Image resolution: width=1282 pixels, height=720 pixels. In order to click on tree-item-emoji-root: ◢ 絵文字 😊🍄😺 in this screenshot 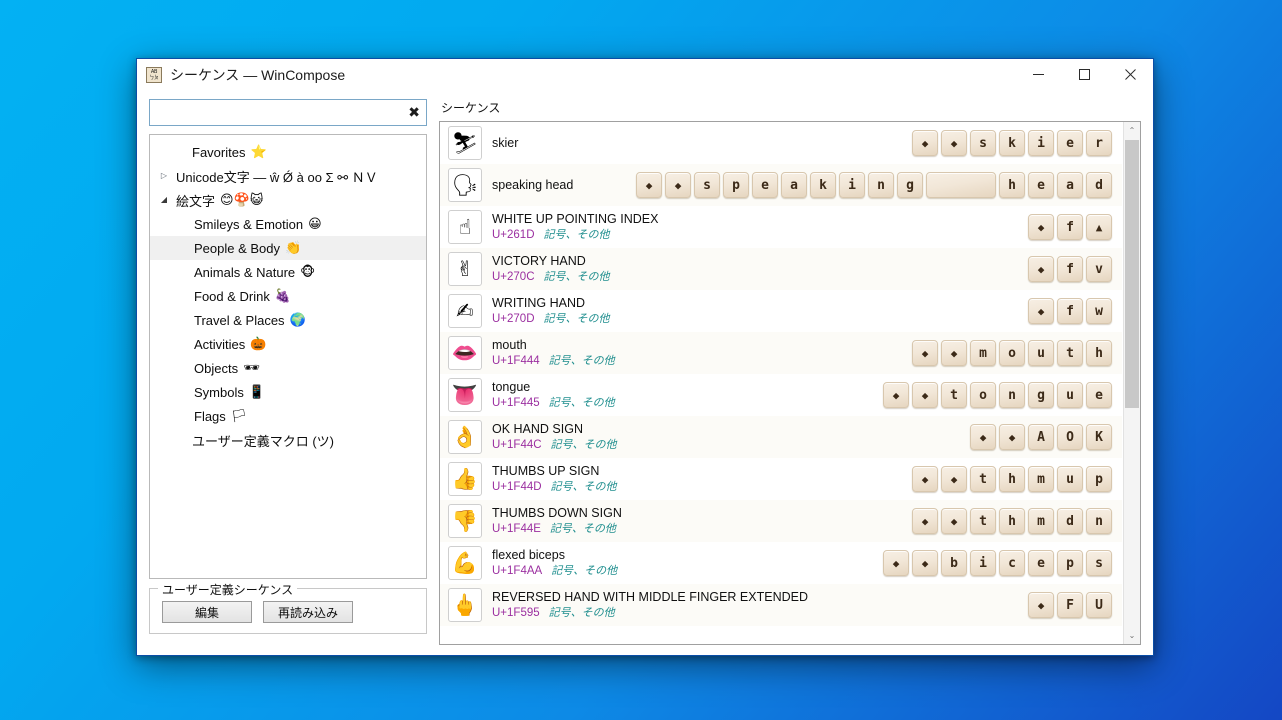, I will do `click(288, 200)`.